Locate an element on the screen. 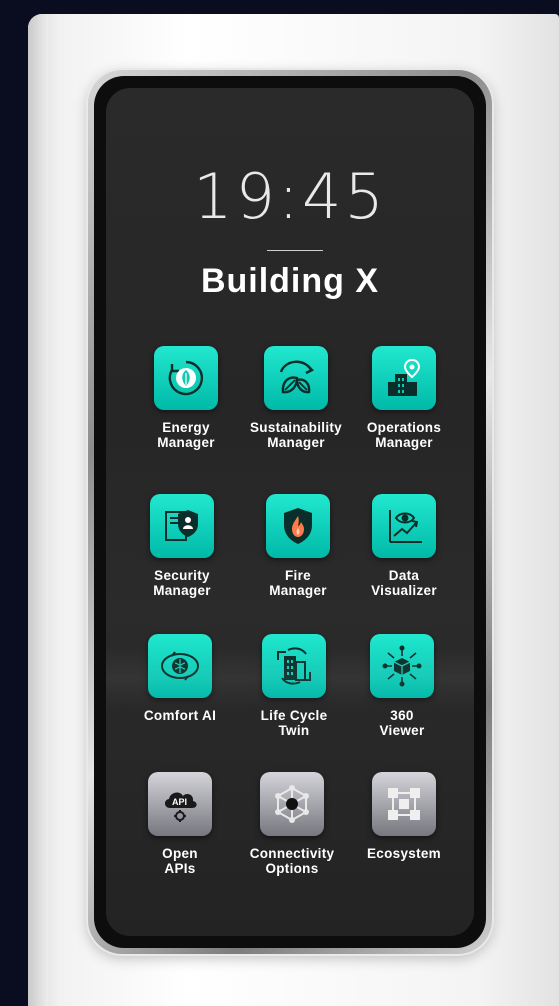  building-pin-icon is located at coordinates (404, 378).